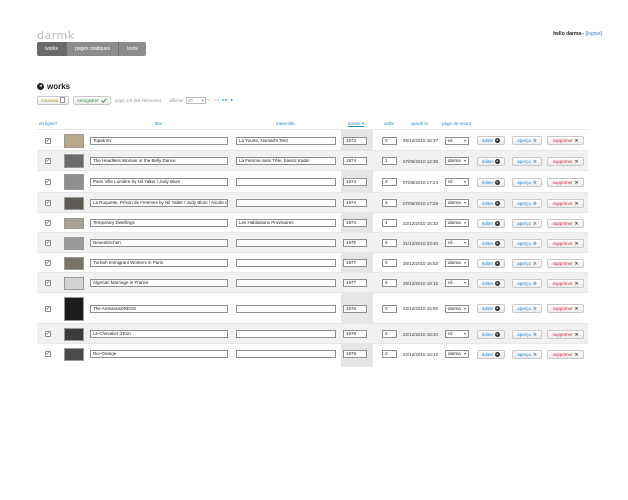 The image size is (628, 500). I want to click on pager-prev: ◂ ◂◂, so click(214, 99).